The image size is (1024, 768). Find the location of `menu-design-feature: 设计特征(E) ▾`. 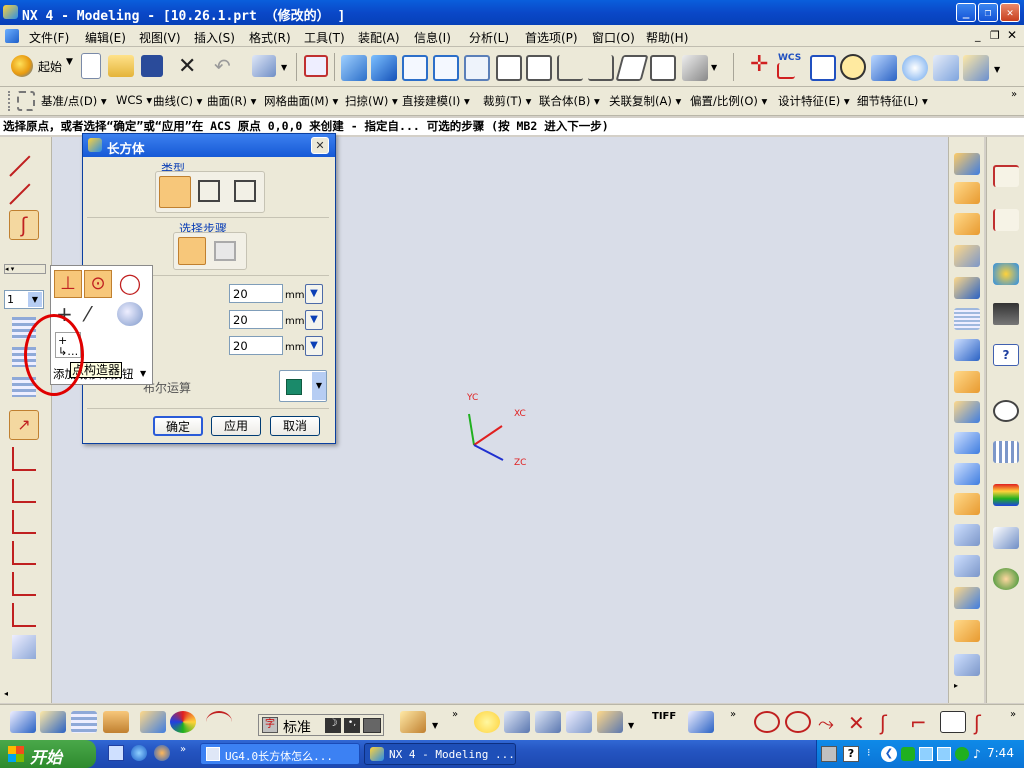

menu-design-feature: 设计特征(E) ▾ is located at coordinates (814, 101).